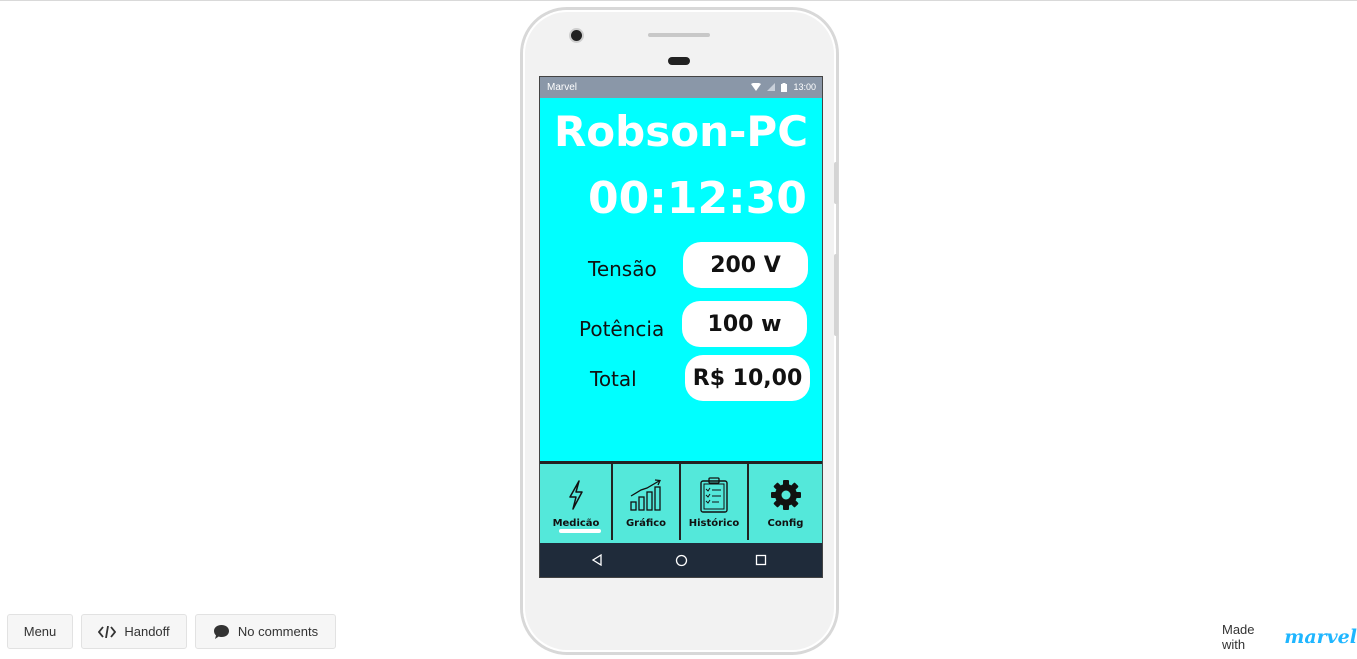  I want to click on recents-button, so click(761, 560).